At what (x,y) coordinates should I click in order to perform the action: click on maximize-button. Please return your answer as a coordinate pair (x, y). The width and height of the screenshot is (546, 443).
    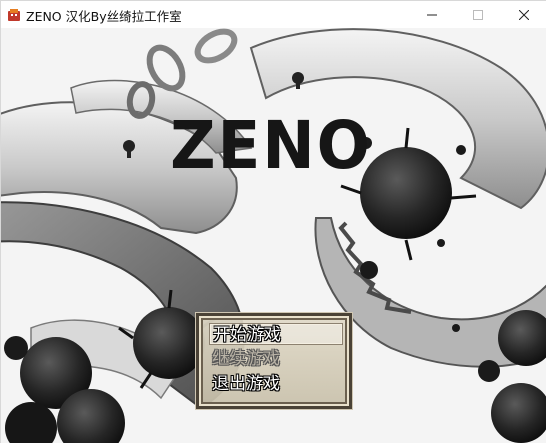
    Looking at the image, I should click on (478, 14).